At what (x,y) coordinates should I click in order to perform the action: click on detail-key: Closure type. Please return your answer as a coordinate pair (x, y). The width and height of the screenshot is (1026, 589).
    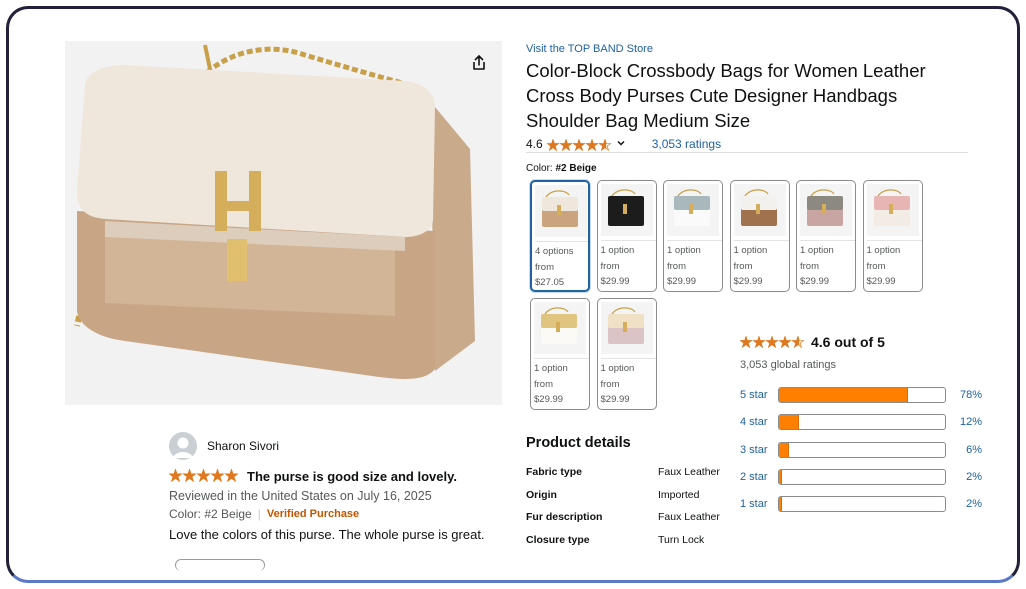
    Looking at the image, I should click on (558, 539).